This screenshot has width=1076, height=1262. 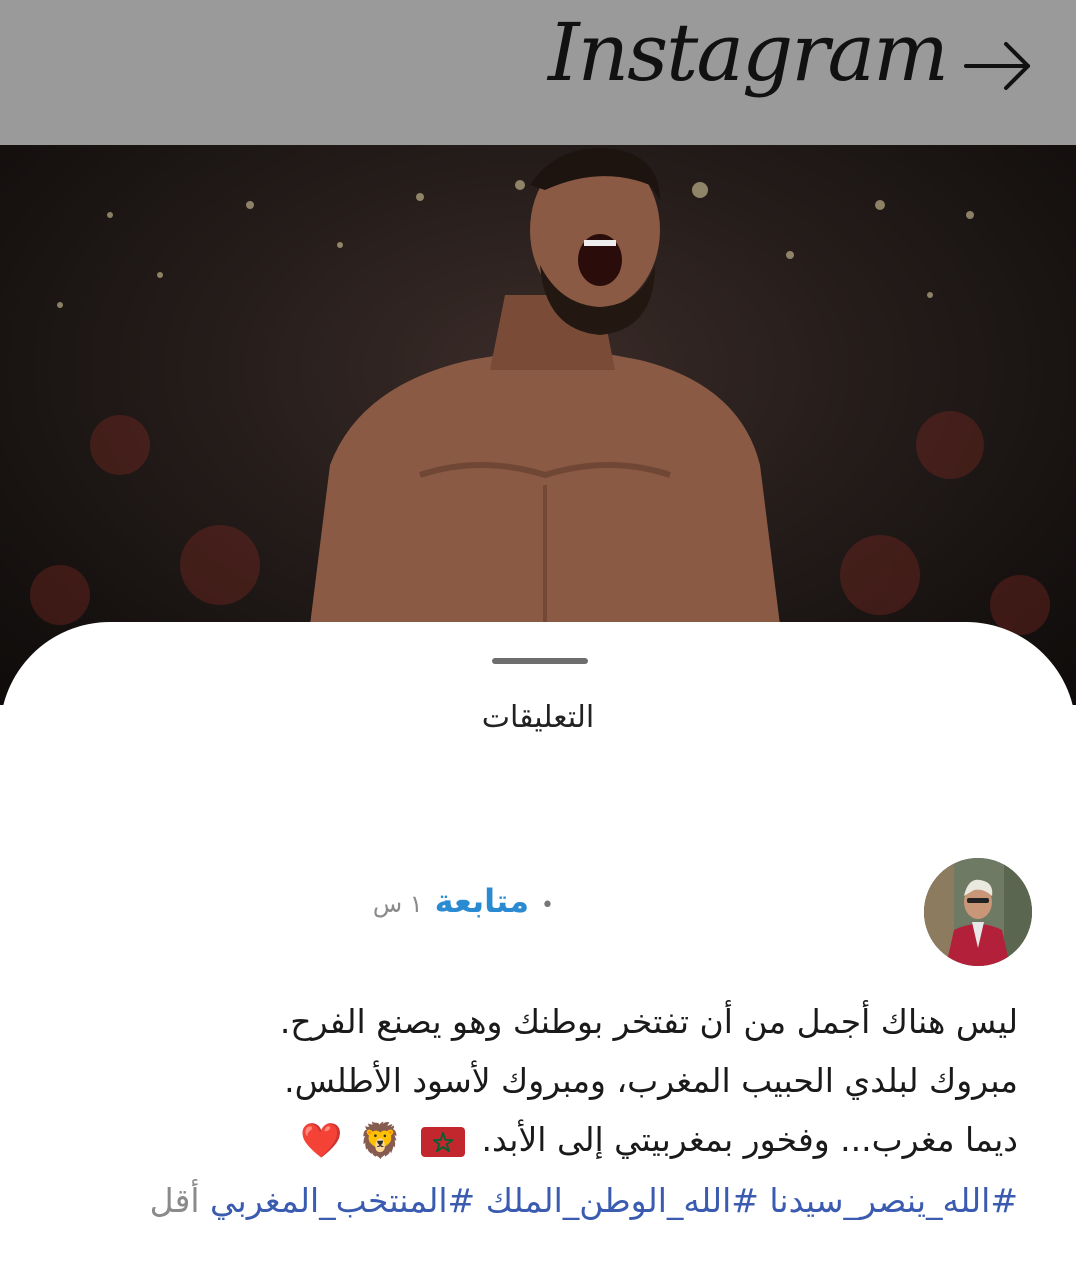 I want to click on top-header: Instagram, so click(x=538, y=72).